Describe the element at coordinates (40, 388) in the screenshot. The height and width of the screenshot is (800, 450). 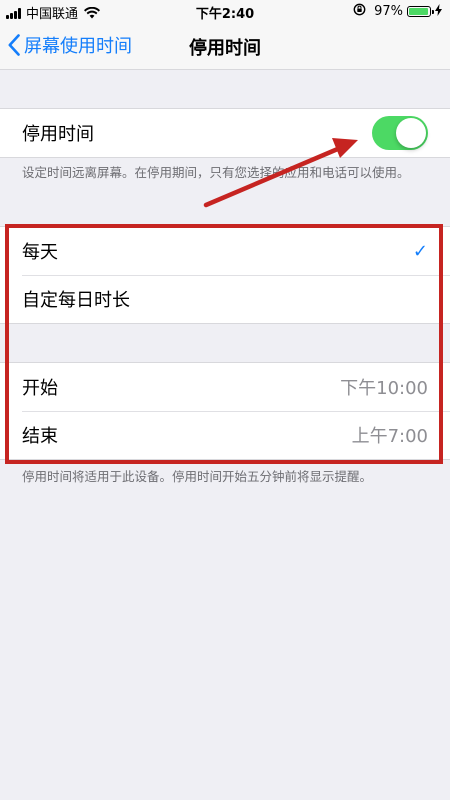
I see `start-time-label: 开始` at that location.